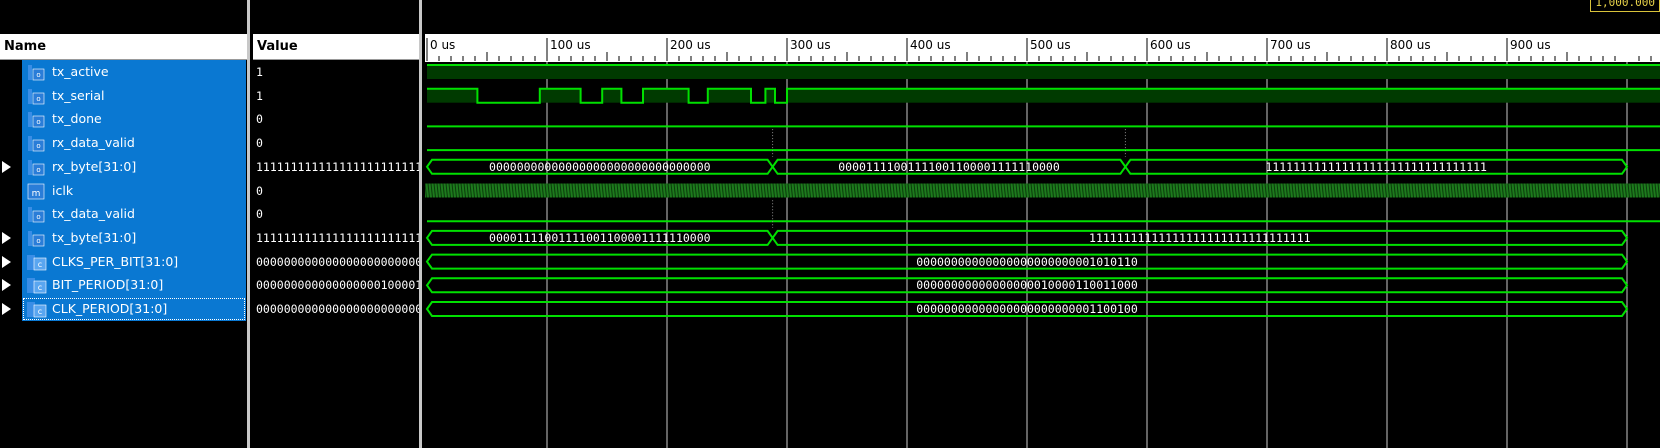 This screenshot has height=448, width=1660. Describe the element at coordinates (1027, 309) in the screenshot. I see `bus-value-label: 00000000000000000000000001100100` at that location.